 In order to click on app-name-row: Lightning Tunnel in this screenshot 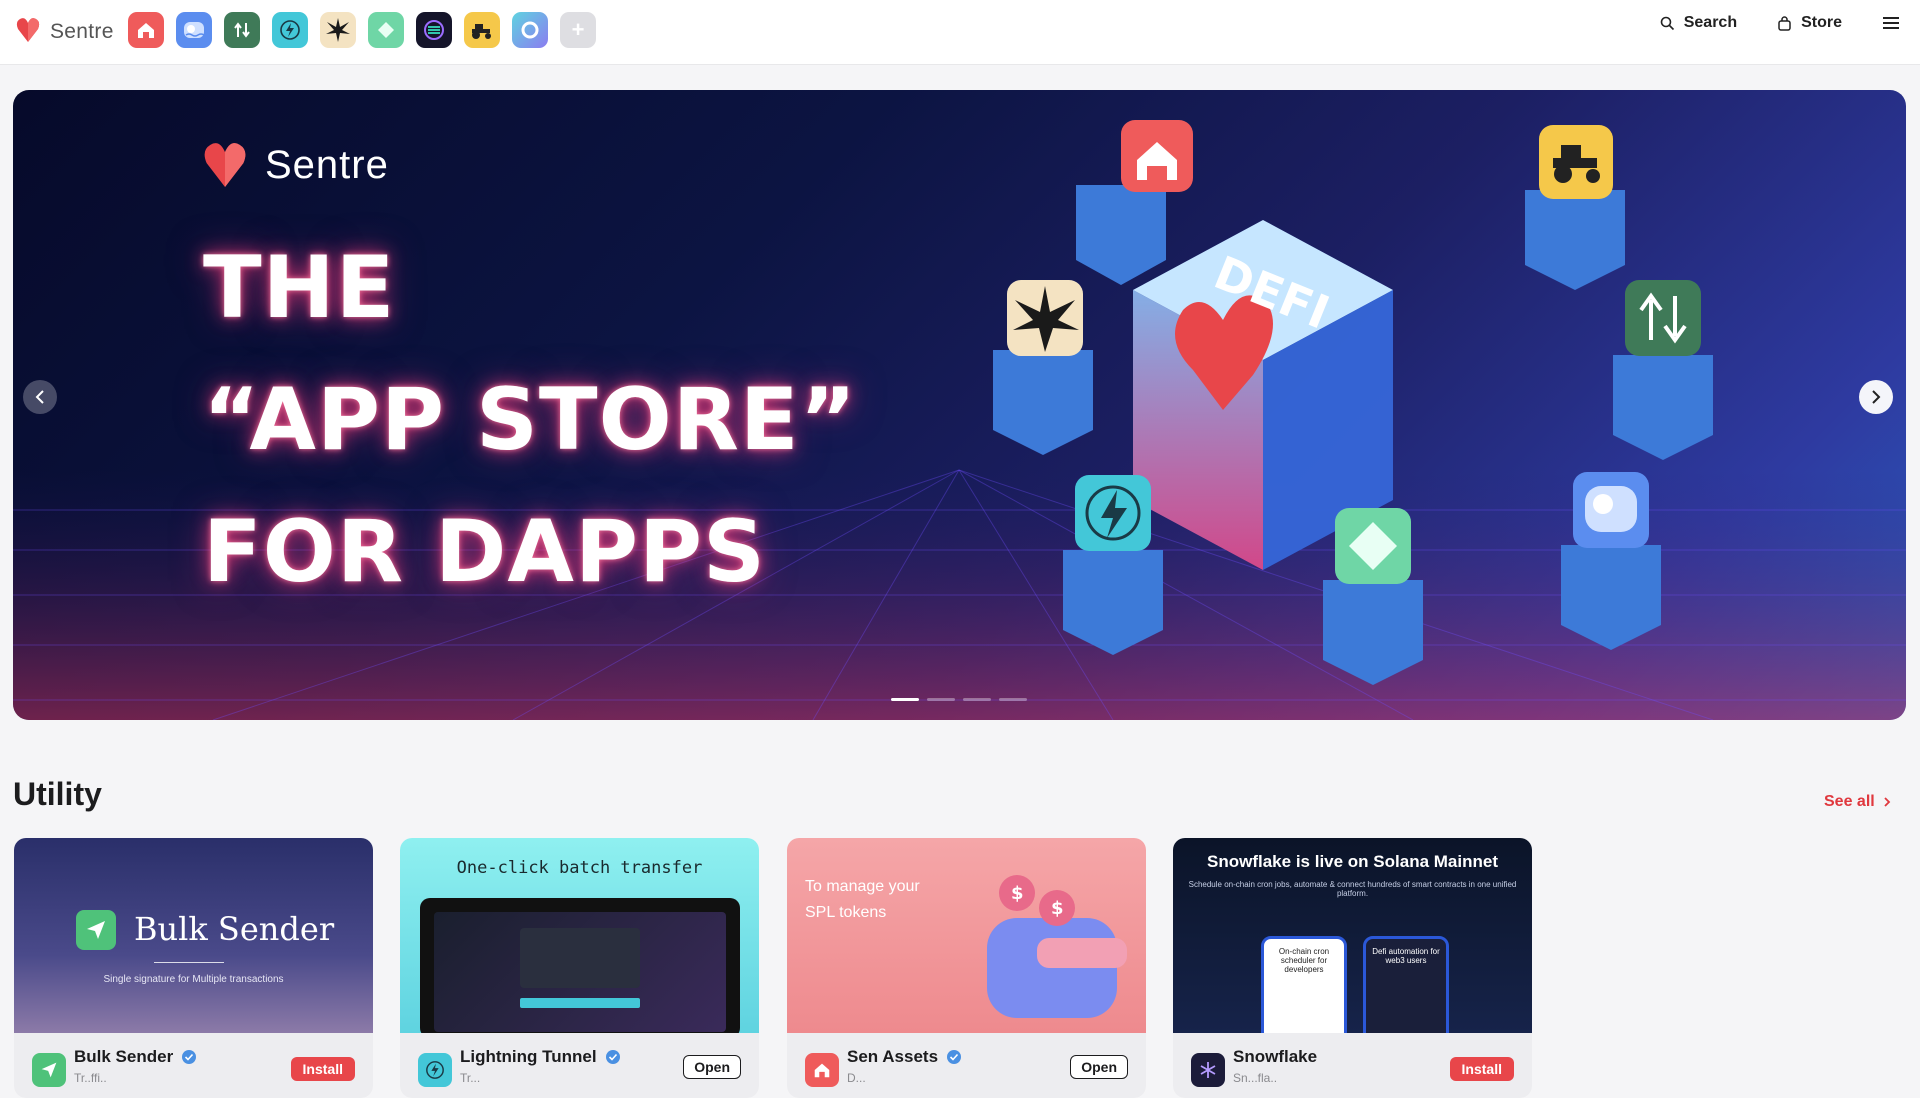, I will do `click(540, 1057)`.